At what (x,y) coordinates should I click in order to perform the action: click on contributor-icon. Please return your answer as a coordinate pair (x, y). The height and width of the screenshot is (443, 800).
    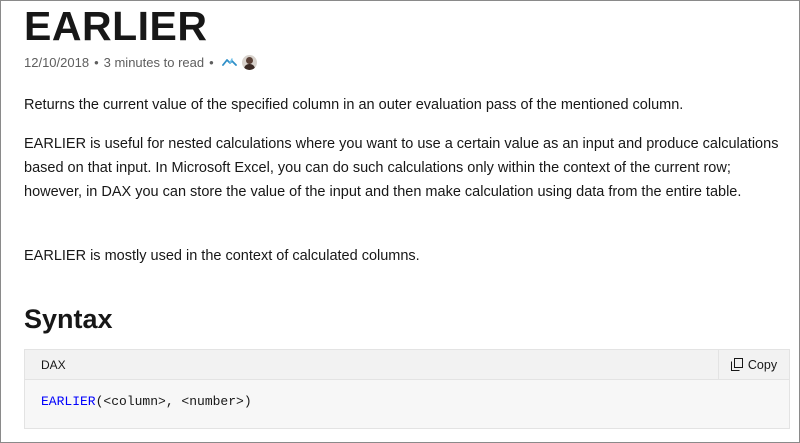
    Looking at the image, I should click on (229, 62).